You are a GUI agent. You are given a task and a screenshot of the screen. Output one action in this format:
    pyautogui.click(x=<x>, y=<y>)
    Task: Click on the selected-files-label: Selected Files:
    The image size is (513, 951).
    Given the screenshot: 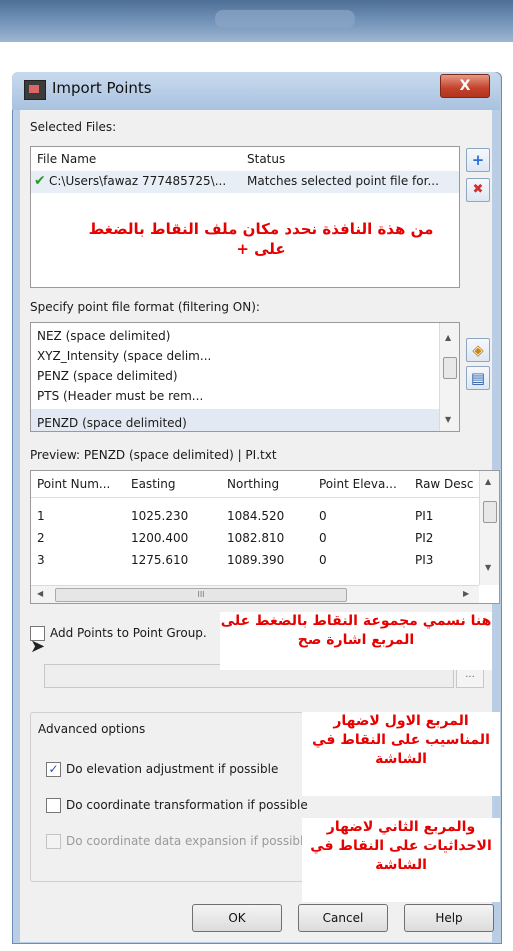 What is the action you would take?
    pyautogui.click(x=73, y=127)
    